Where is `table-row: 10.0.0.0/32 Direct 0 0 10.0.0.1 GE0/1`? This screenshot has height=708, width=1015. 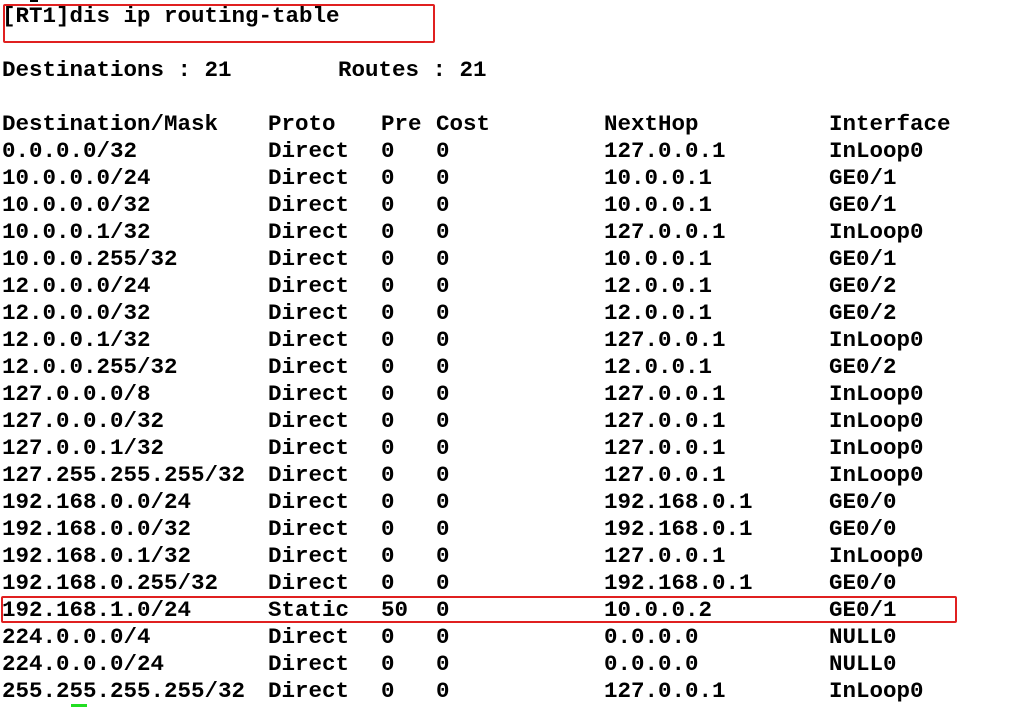 table-row: 10.0.0.0/32 Direct 0 0 10.0.0.1 GE0/1 is located at coordinates (502, 205).